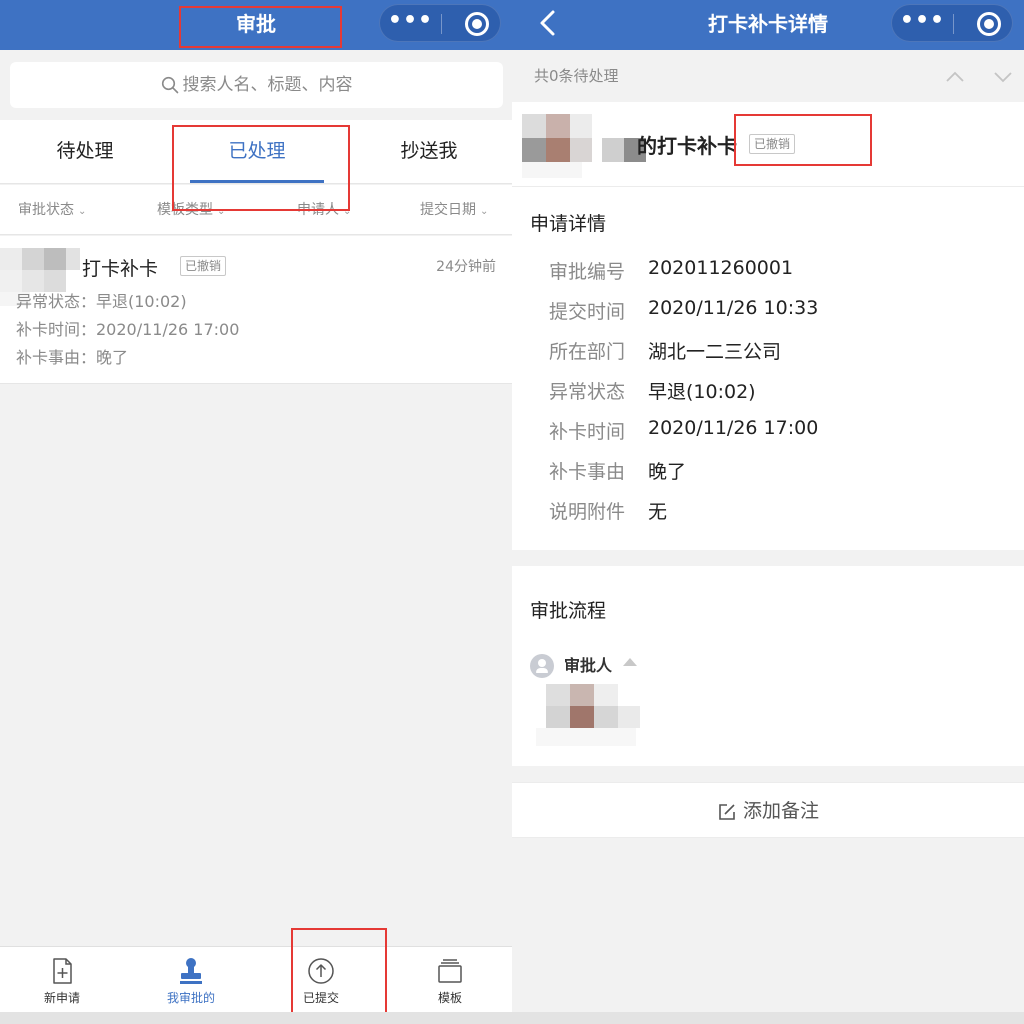  Describe the element at coordinates (733, 428) in the screenshot. I see `field-value-makeup-time: 2020/11/26 17:00` at that location.